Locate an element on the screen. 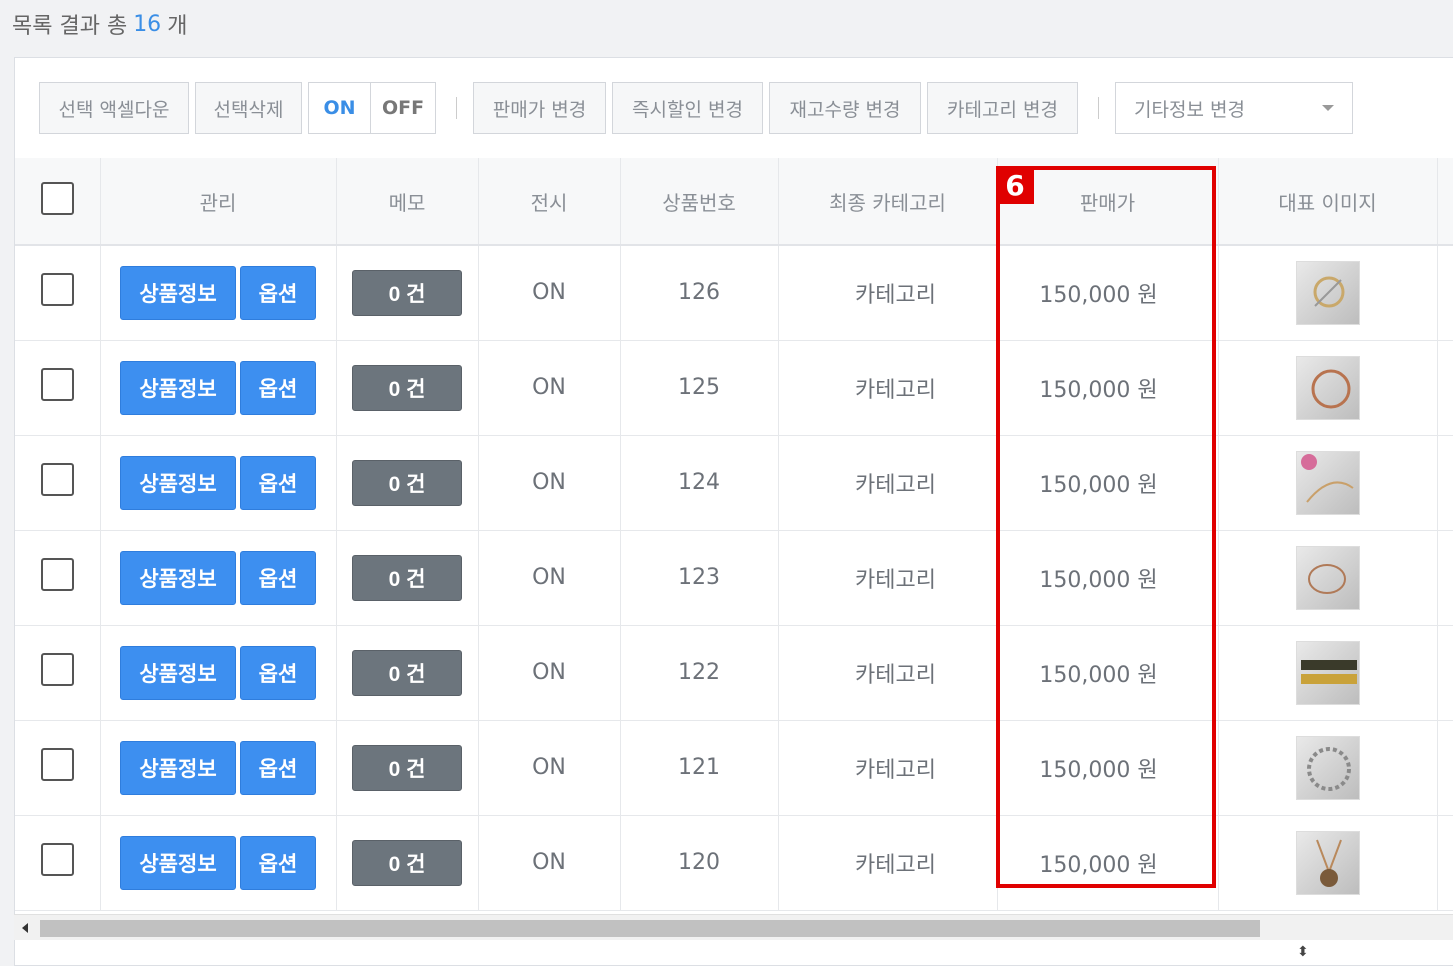  toolbar-divider is located at coordinates (456, 108).